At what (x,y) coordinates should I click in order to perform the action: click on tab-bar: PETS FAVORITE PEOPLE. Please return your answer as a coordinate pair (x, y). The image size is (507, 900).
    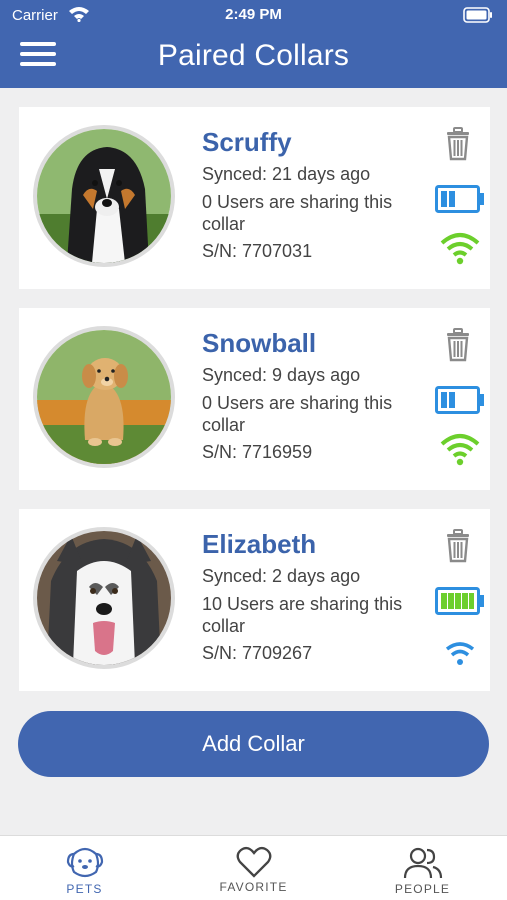
    Looking at the image, I should click on (253, 867).